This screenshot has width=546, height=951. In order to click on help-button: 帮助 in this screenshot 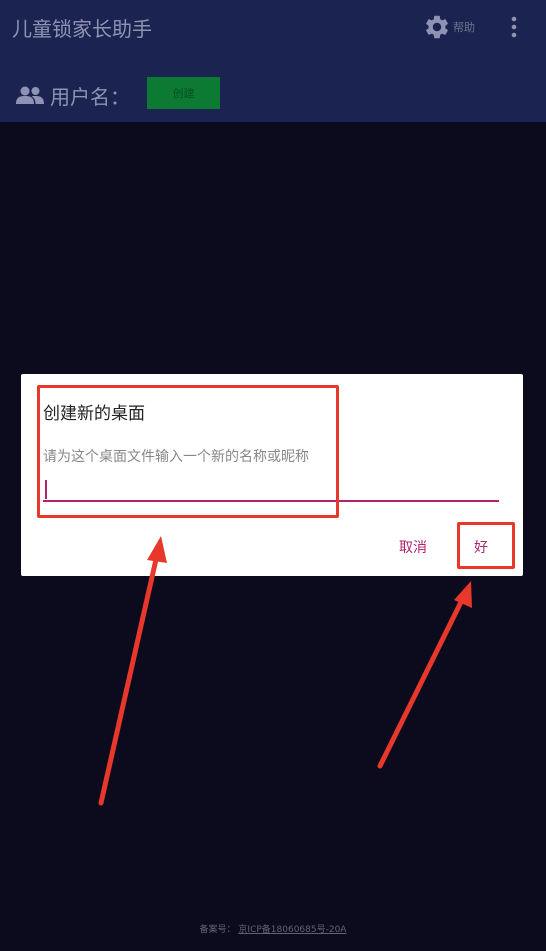, I will do `click(453, 27)`.